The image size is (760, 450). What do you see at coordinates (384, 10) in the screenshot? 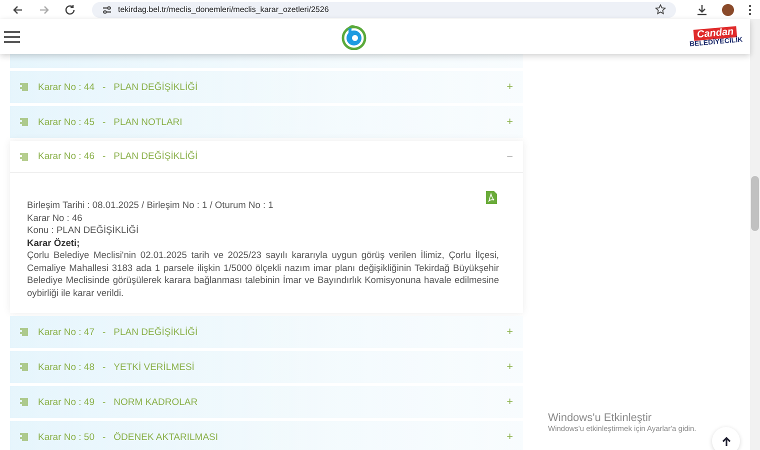
I see `address-bar: tekirdag.bel.tr/meclis_donemleri/meclis_karar_ozetleri/2526` at bounding box center [384, 10].